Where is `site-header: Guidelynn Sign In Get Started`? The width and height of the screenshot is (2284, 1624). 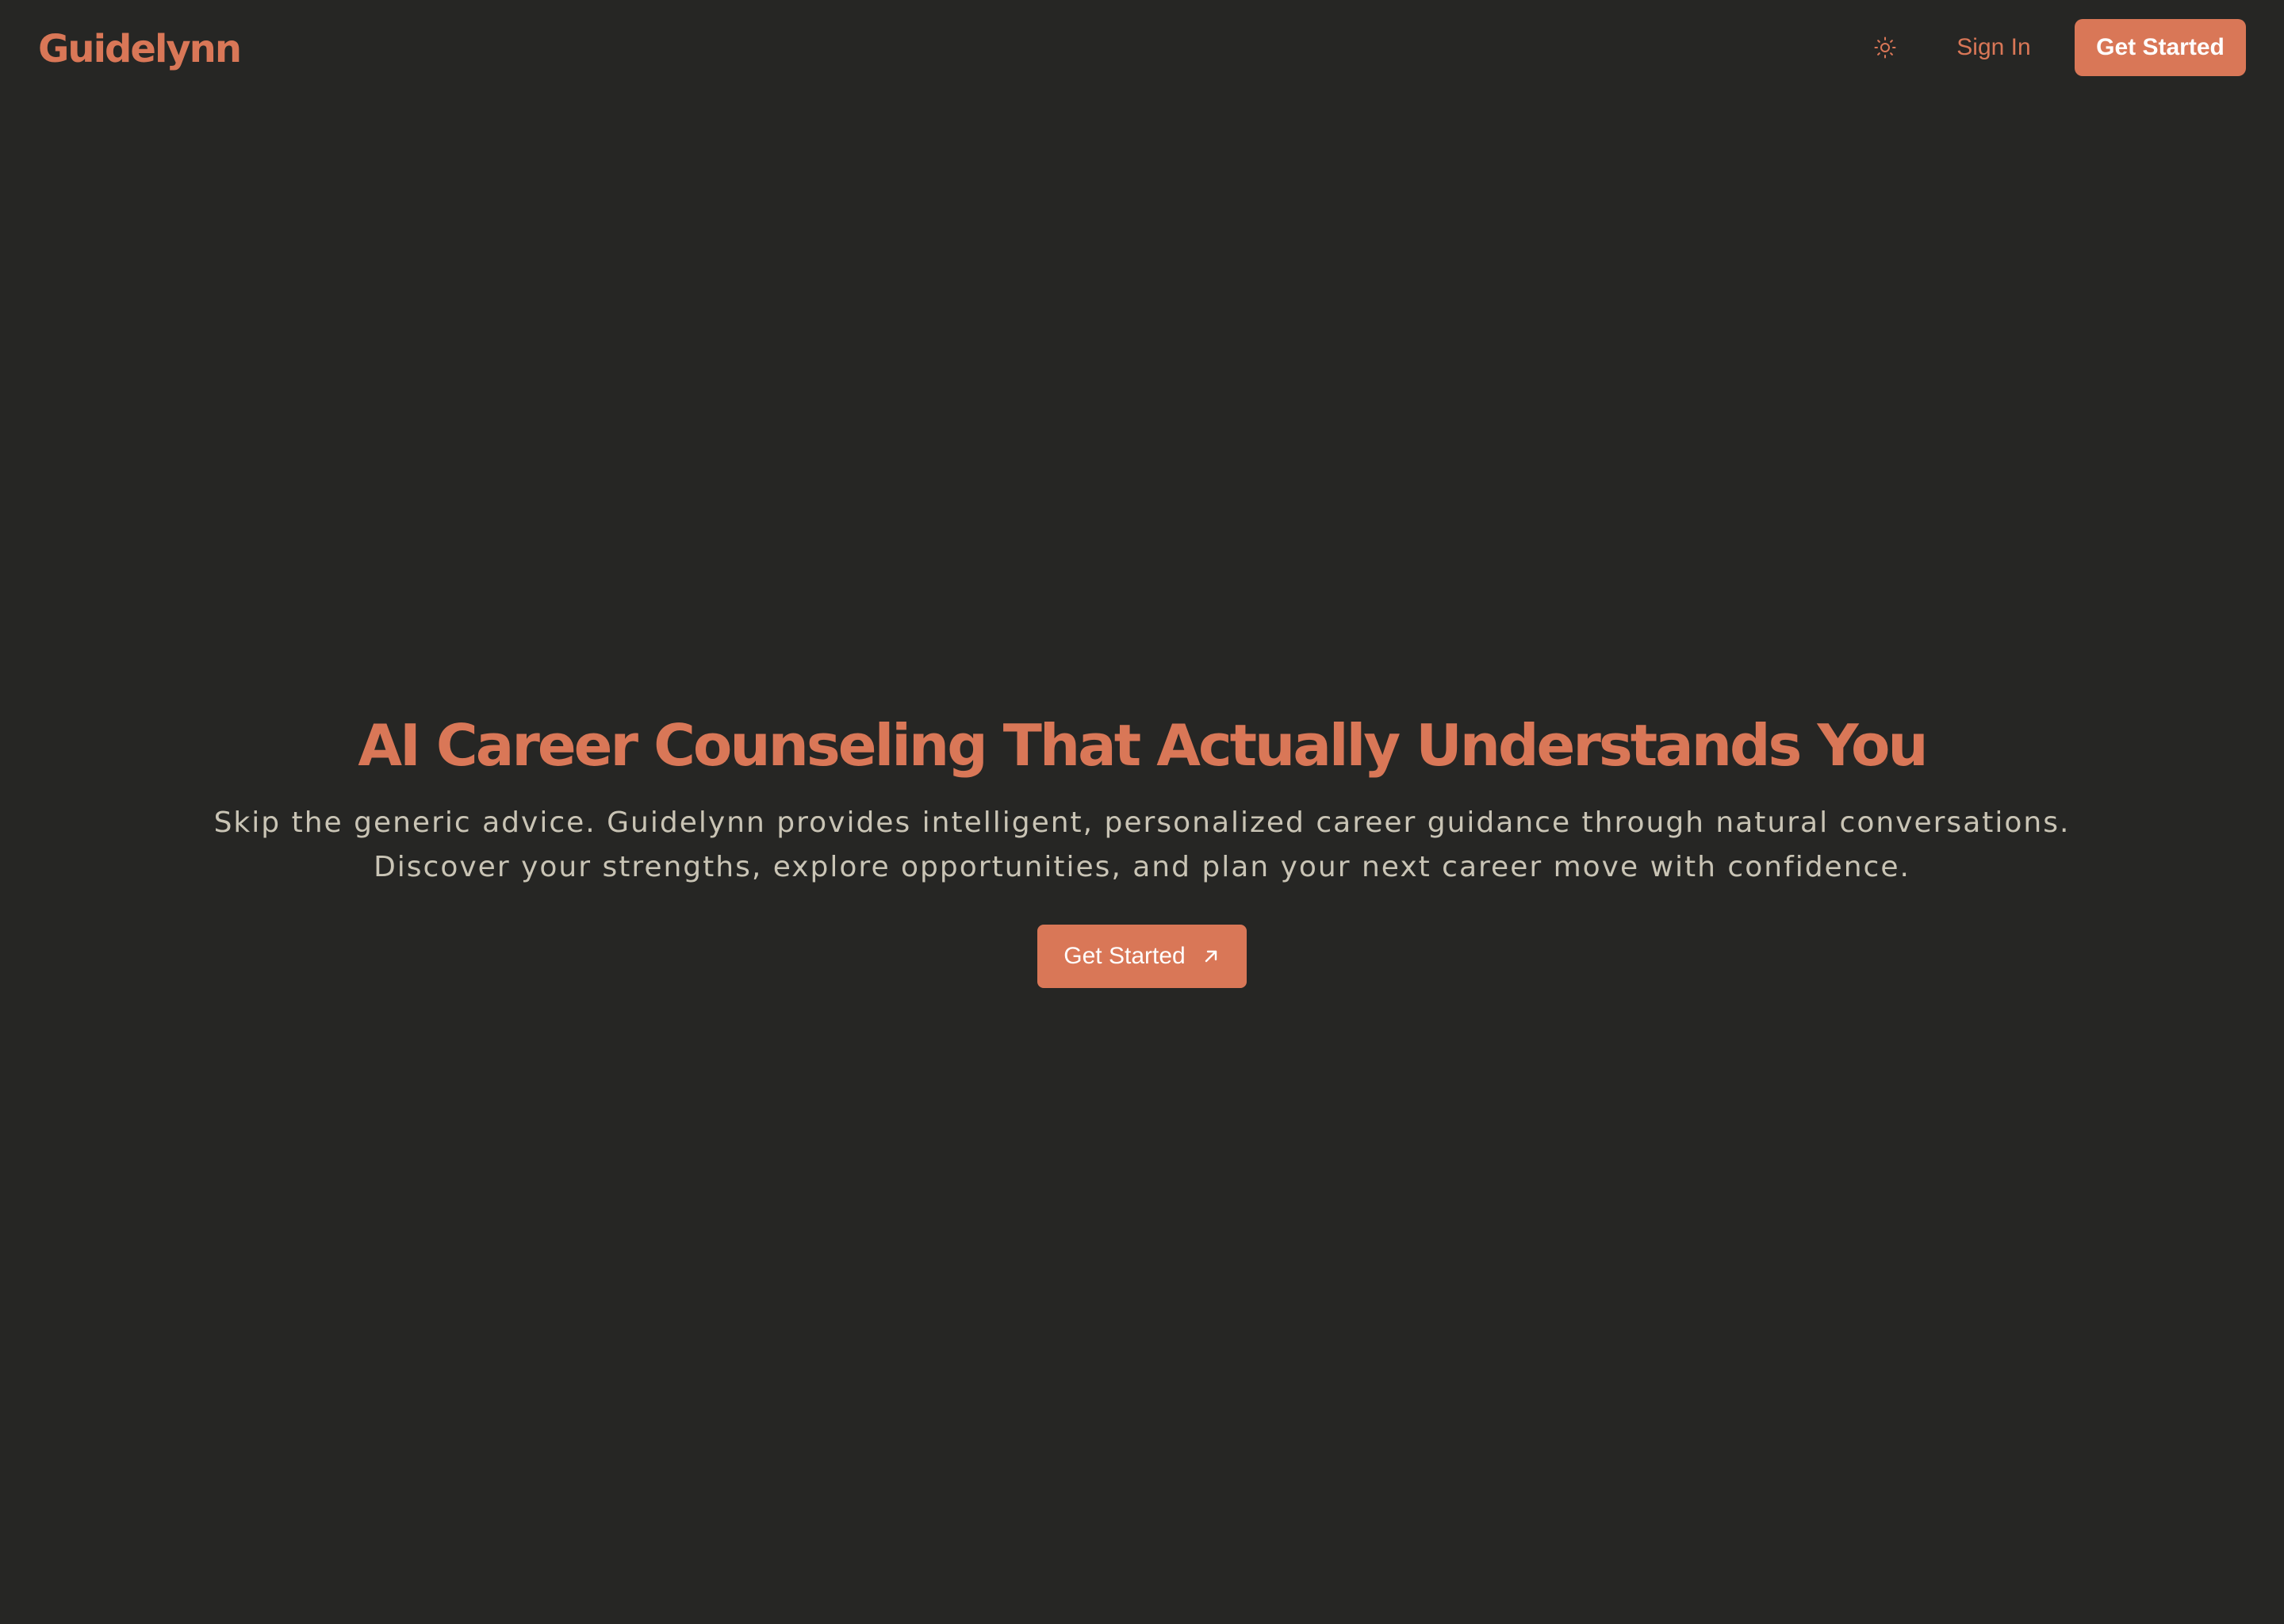
site-header: Guidelynn Sign In Get Started is located at coordinates (1142, 47).